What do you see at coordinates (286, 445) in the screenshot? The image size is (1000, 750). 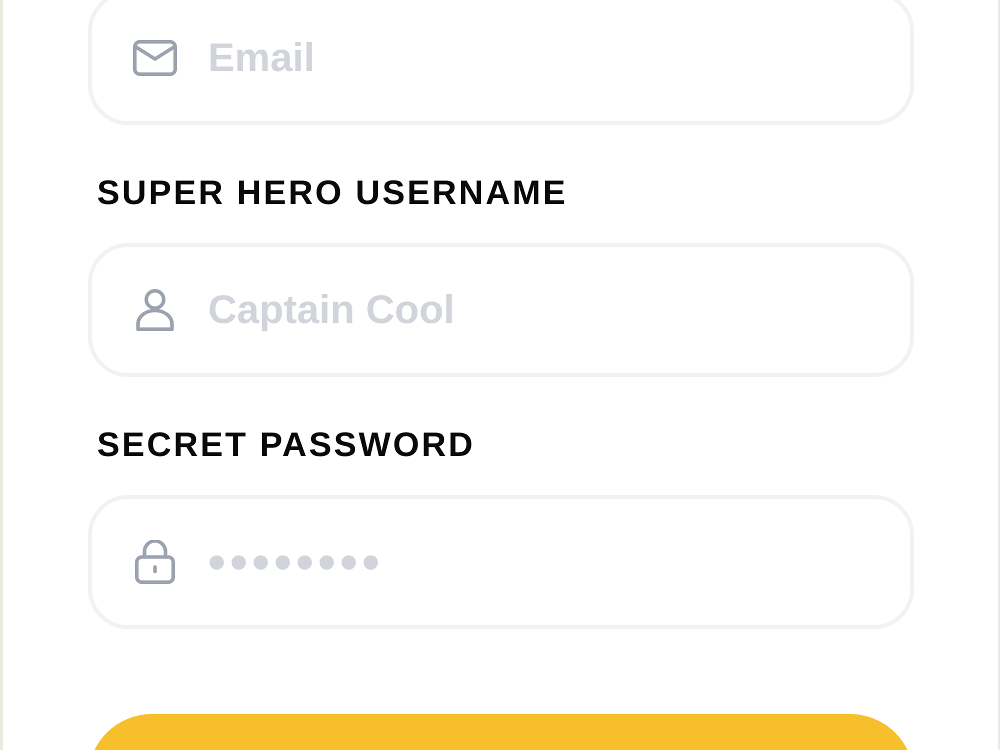 I see `field-label: SECRET PASSWORD` at bounding box center [286, 445].